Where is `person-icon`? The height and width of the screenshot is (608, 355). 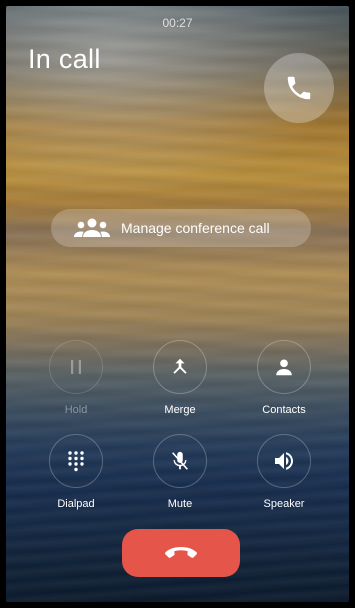
person-icon is located at coordinates (284, 367).